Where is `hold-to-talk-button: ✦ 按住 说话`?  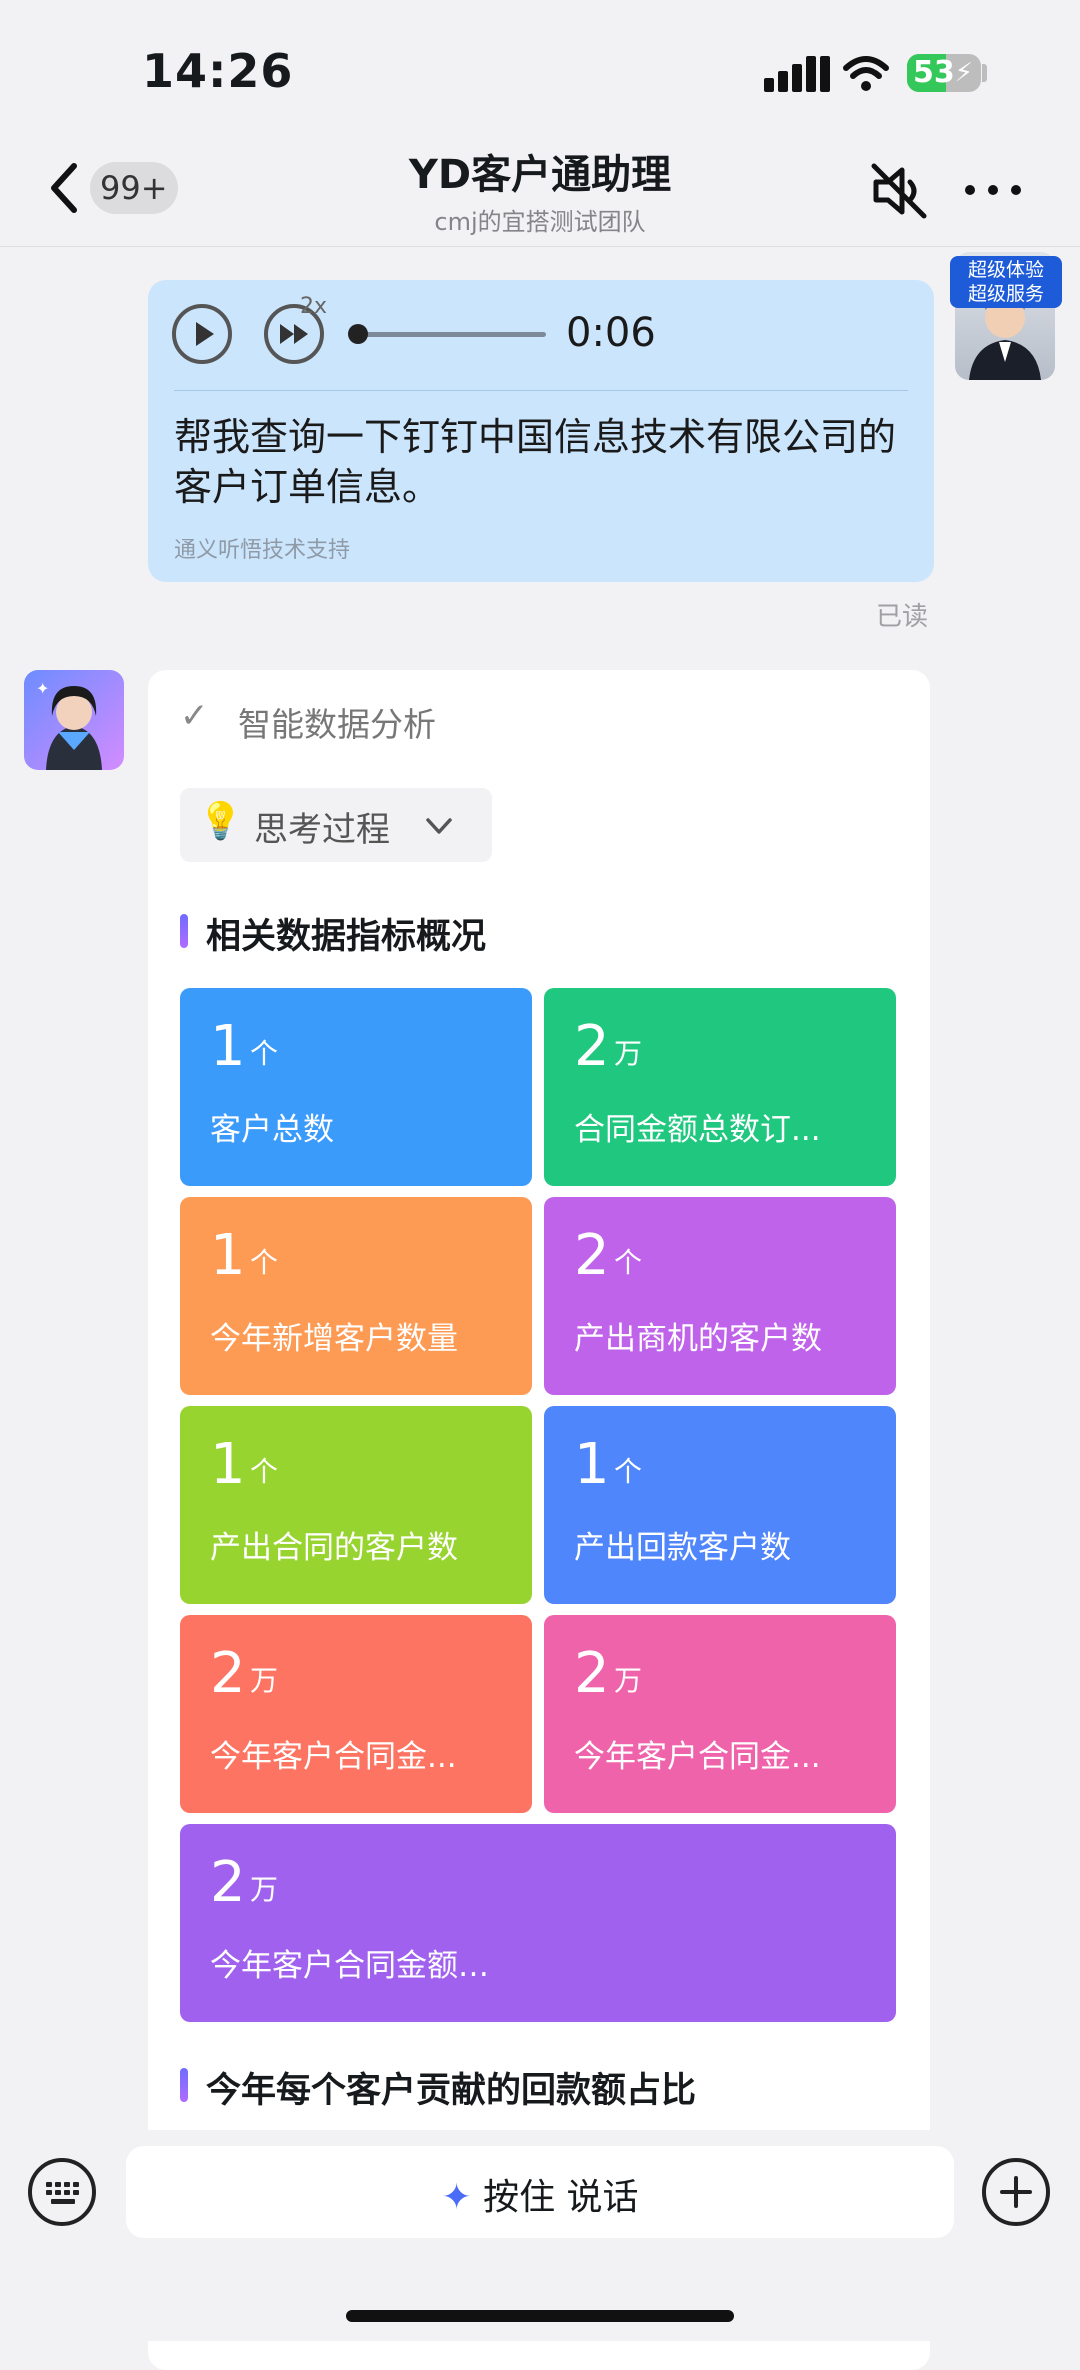 hold-to-talk-button: ✦ 按住 说话 is located at coordinates (540, 2192).